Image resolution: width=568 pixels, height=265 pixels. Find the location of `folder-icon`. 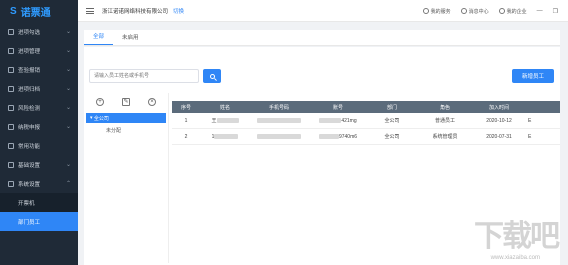

folder-icon is located at coordinates (11, 50).